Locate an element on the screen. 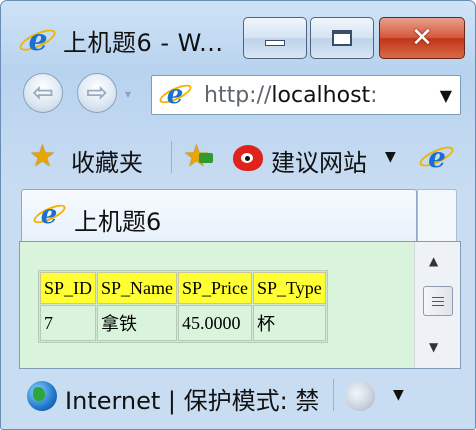  weibo-icon is located at coordinates (248, 158).